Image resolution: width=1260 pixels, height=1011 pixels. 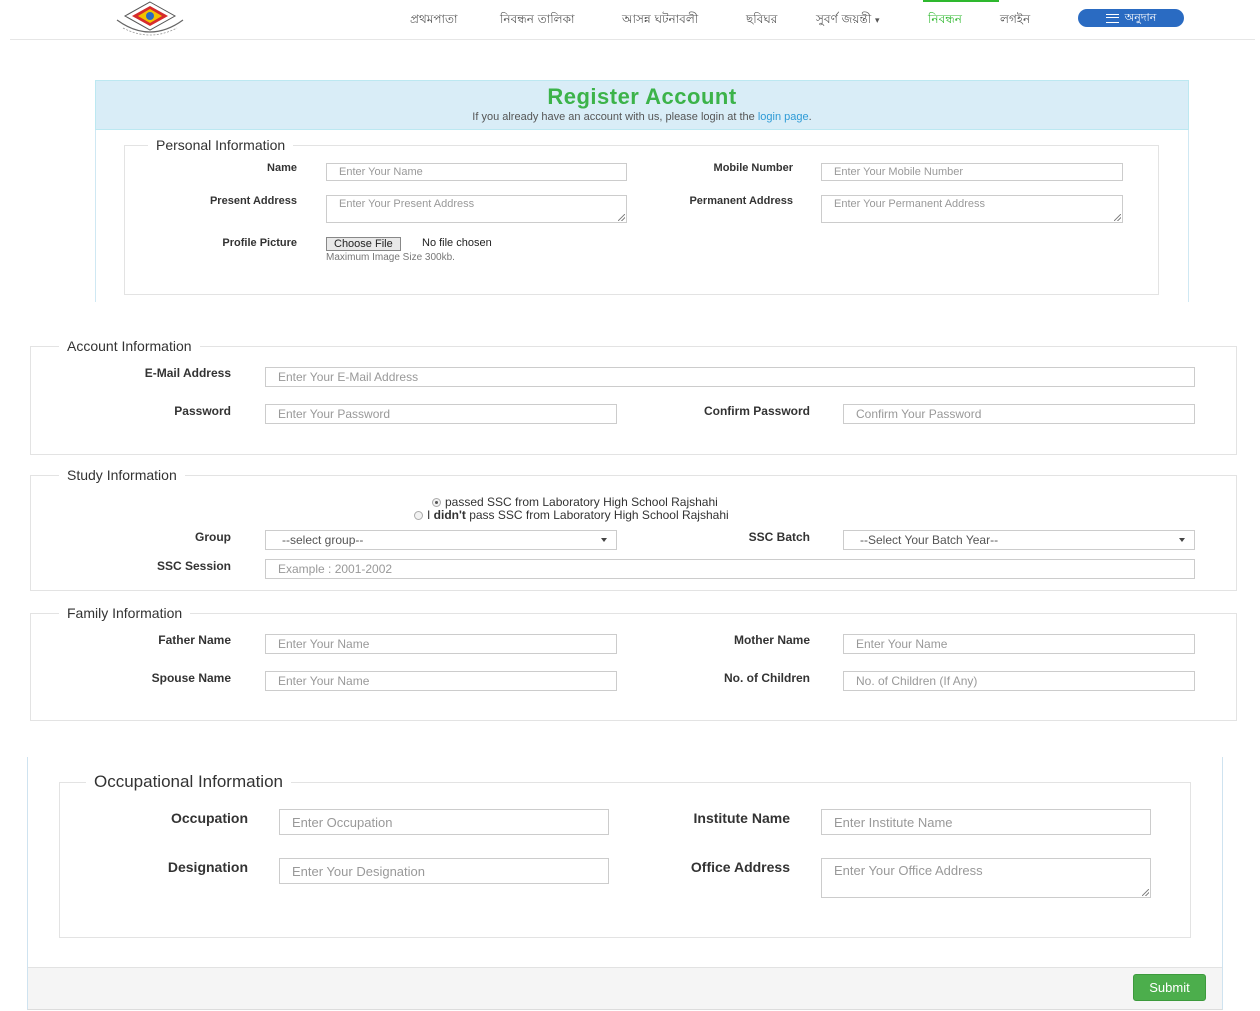 I want to click on family-info-legend: Family Information, so click(x=125, y=613).